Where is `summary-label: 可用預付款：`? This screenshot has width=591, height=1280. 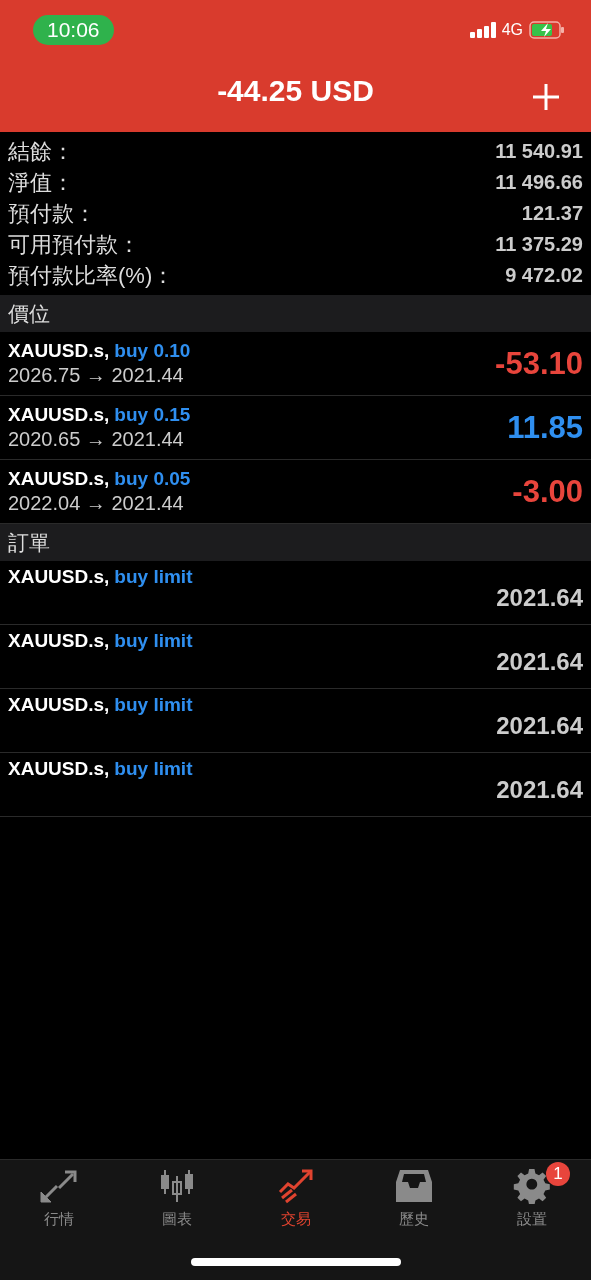
summary-label: 可用預付款： is located at coordinates (74, 244).